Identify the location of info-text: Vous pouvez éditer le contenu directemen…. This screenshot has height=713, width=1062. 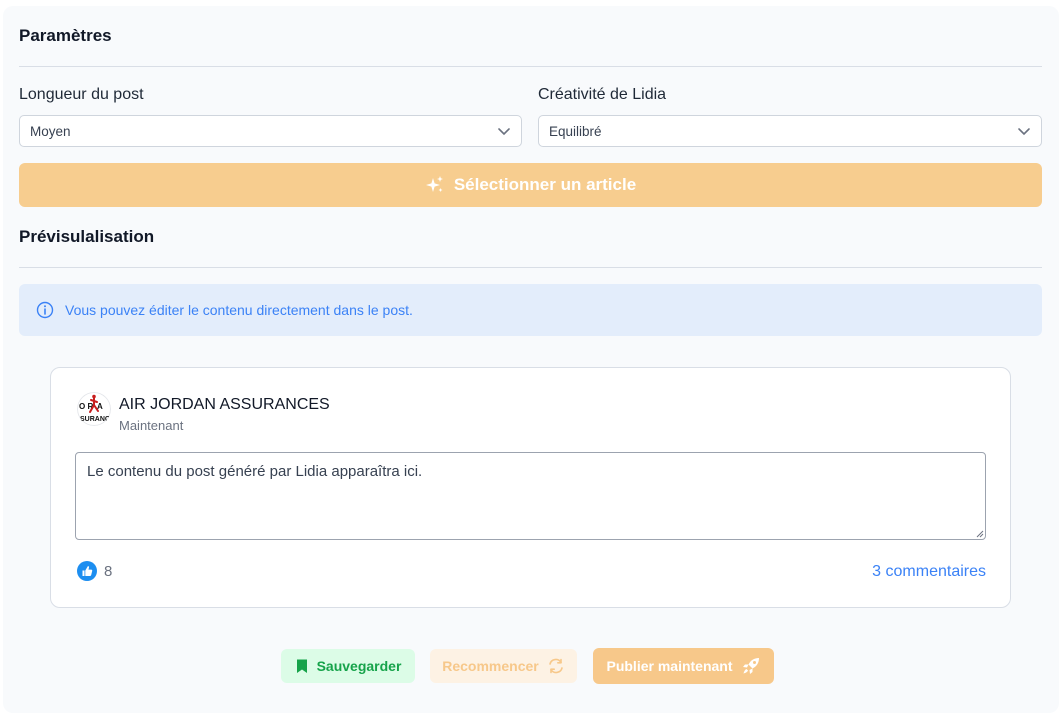
(239, 310).